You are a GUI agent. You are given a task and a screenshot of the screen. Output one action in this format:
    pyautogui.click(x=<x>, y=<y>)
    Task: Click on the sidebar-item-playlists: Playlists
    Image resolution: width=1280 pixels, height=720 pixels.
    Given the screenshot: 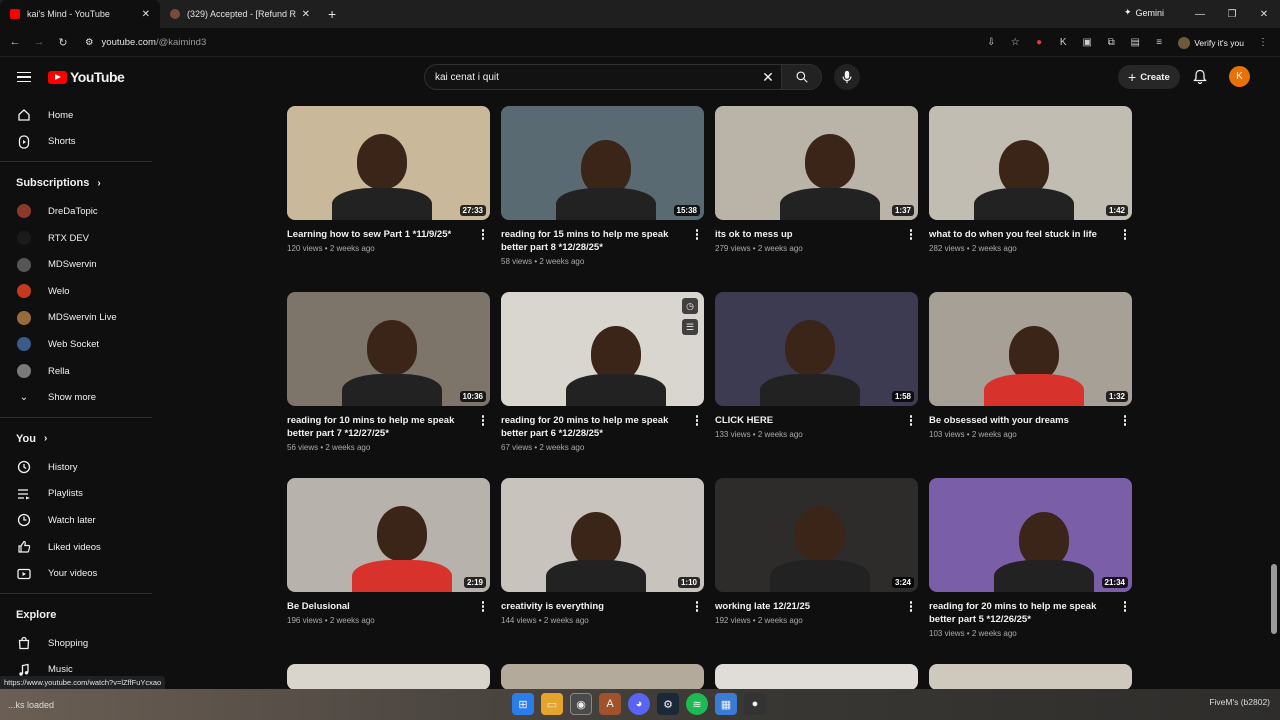 What is the action you would take?
    pyautogui.click(x=79, y=494)
    